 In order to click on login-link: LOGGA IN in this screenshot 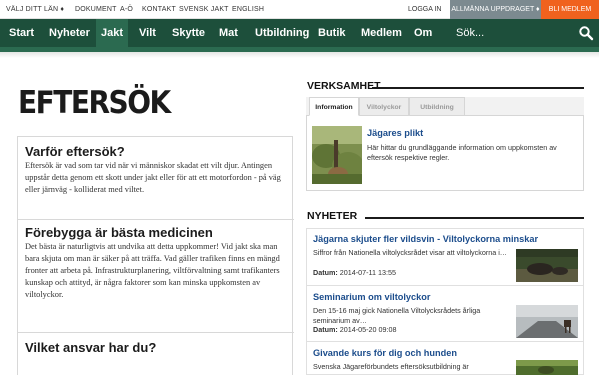, I will do `click(424, 9)`.